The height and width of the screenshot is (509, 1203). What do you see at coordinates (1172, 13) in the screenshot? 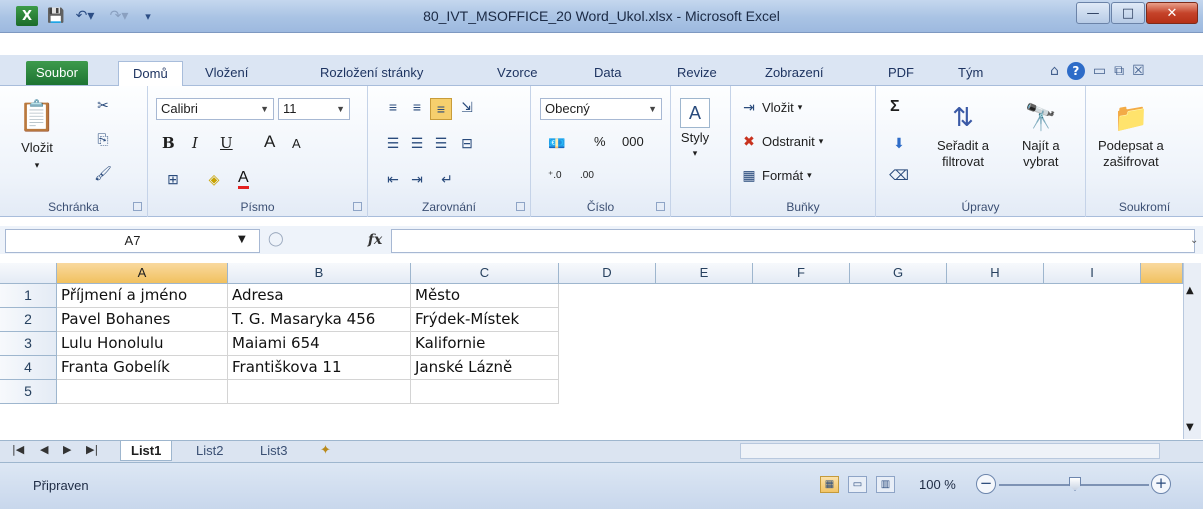
I see `close-button: ✕` at bounding box center [1172, 13].